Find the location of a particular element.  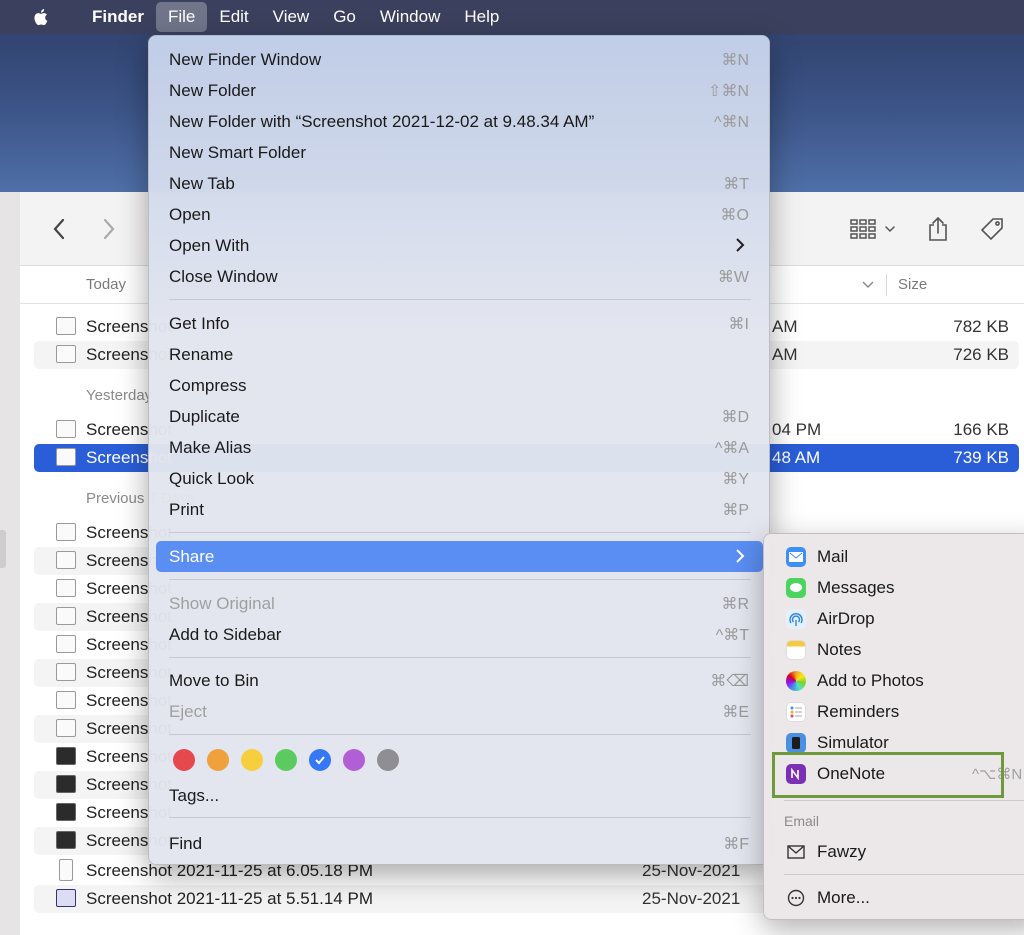

tag-orange-dot is located at coordinates (218, 760).